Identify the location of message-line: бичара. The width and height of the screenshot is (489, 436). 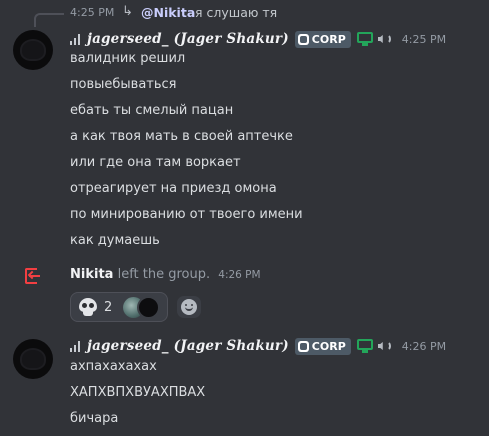
(94, 418).